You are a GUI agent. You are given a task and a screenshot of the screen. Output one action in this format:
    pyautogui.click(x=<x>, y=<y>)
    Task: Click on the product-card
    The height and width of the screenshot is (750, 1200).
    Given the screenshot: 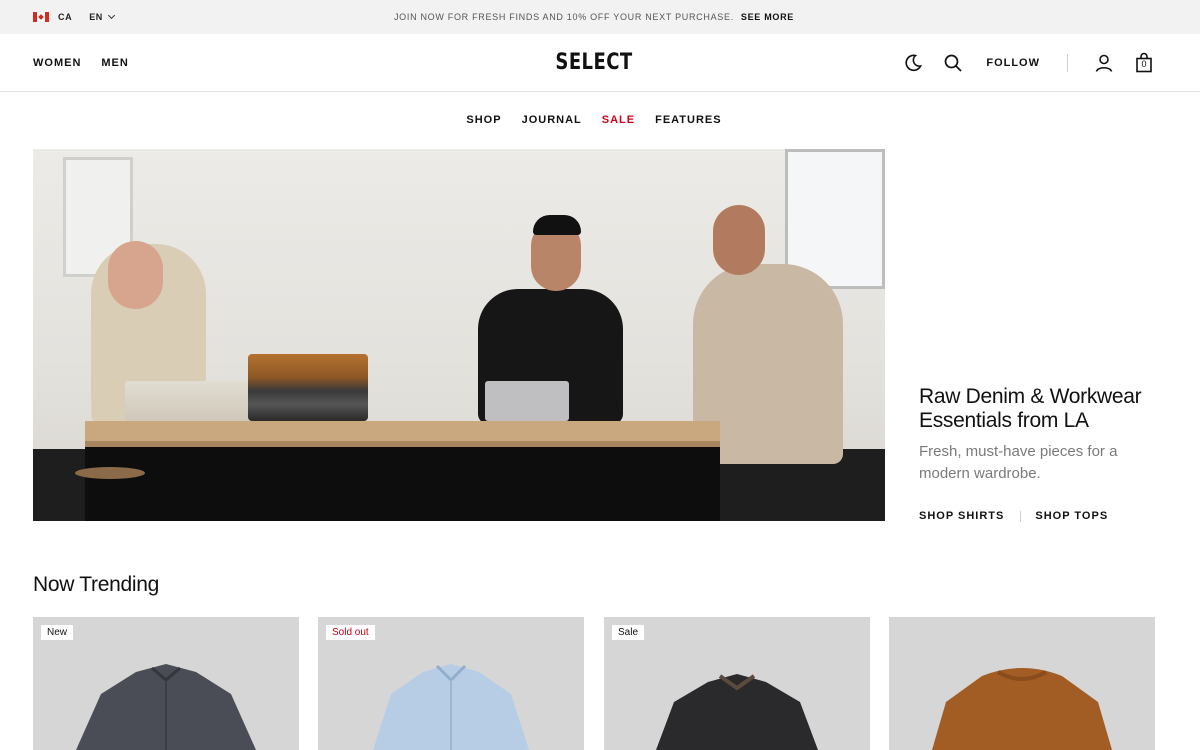 What is the action you would take?
    pyautogui.click(x=1022, y=683)
    